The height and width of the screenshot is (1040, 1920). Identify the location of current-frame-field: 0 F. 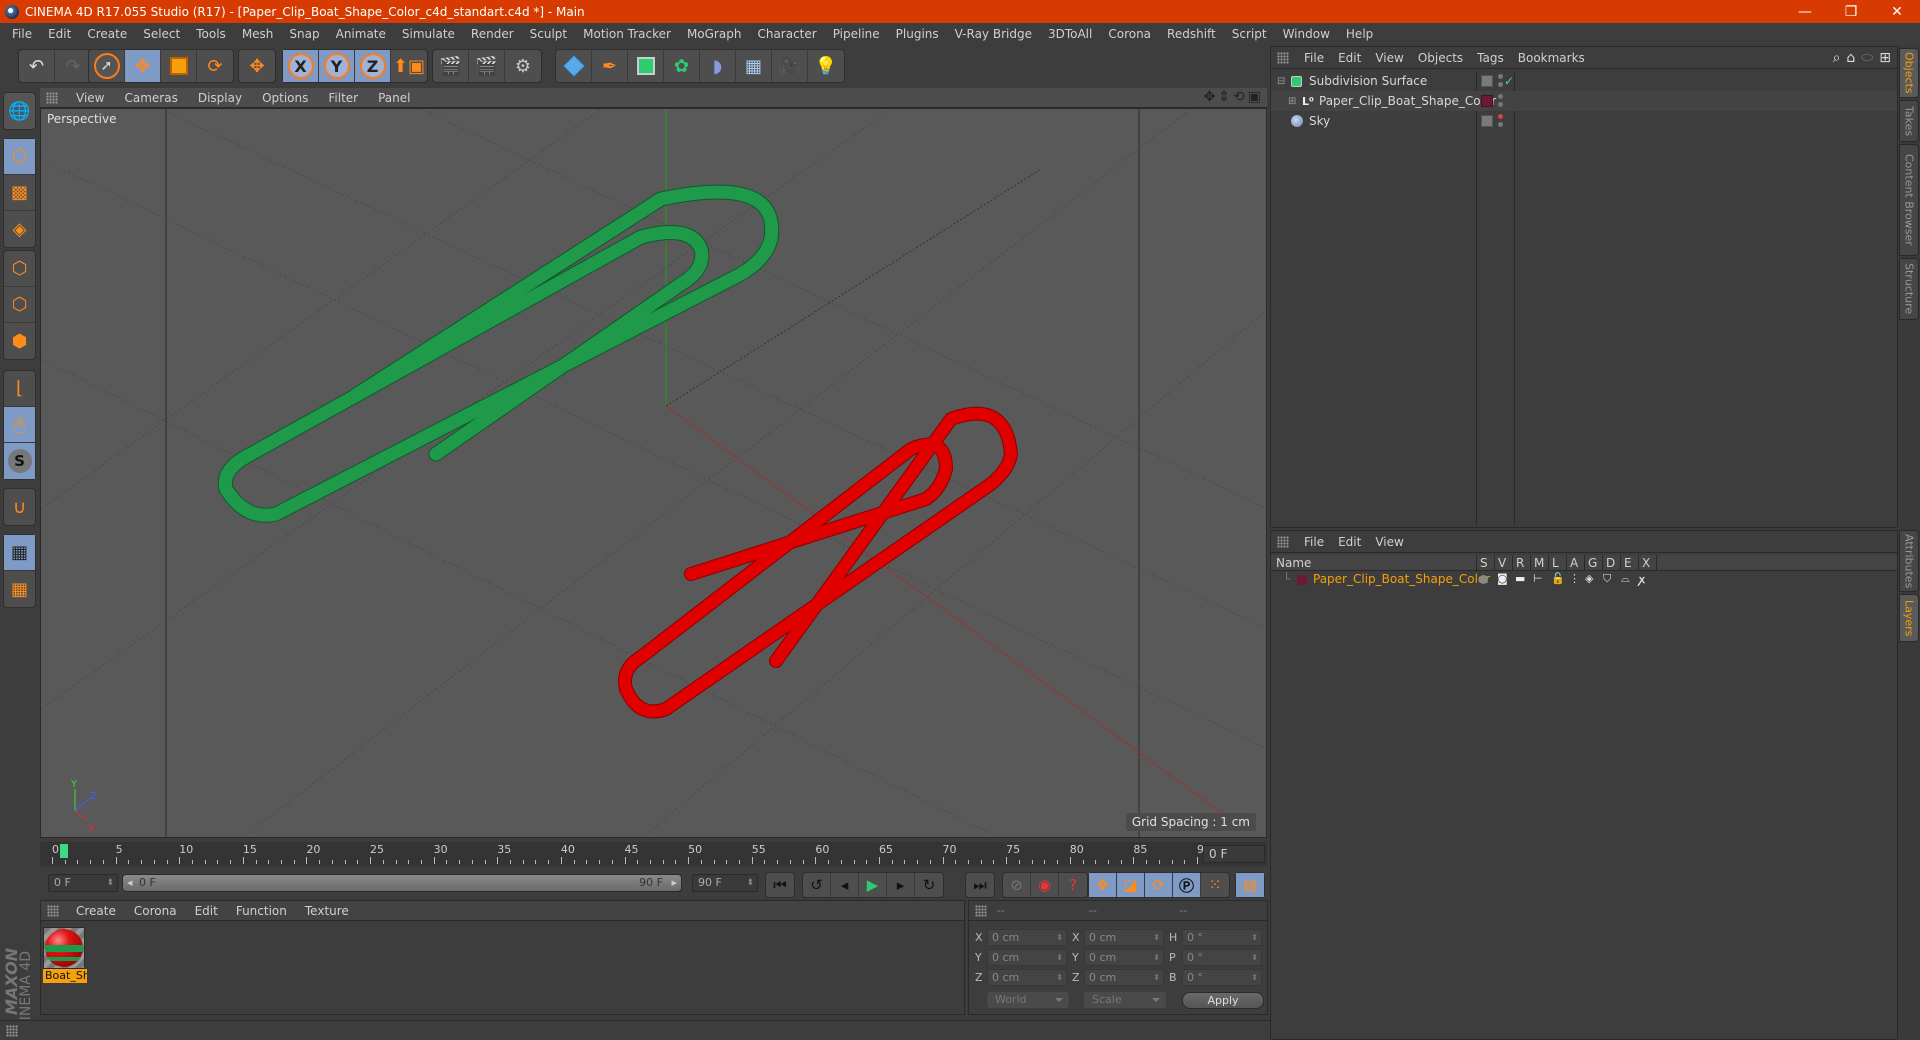
(1234, 854).